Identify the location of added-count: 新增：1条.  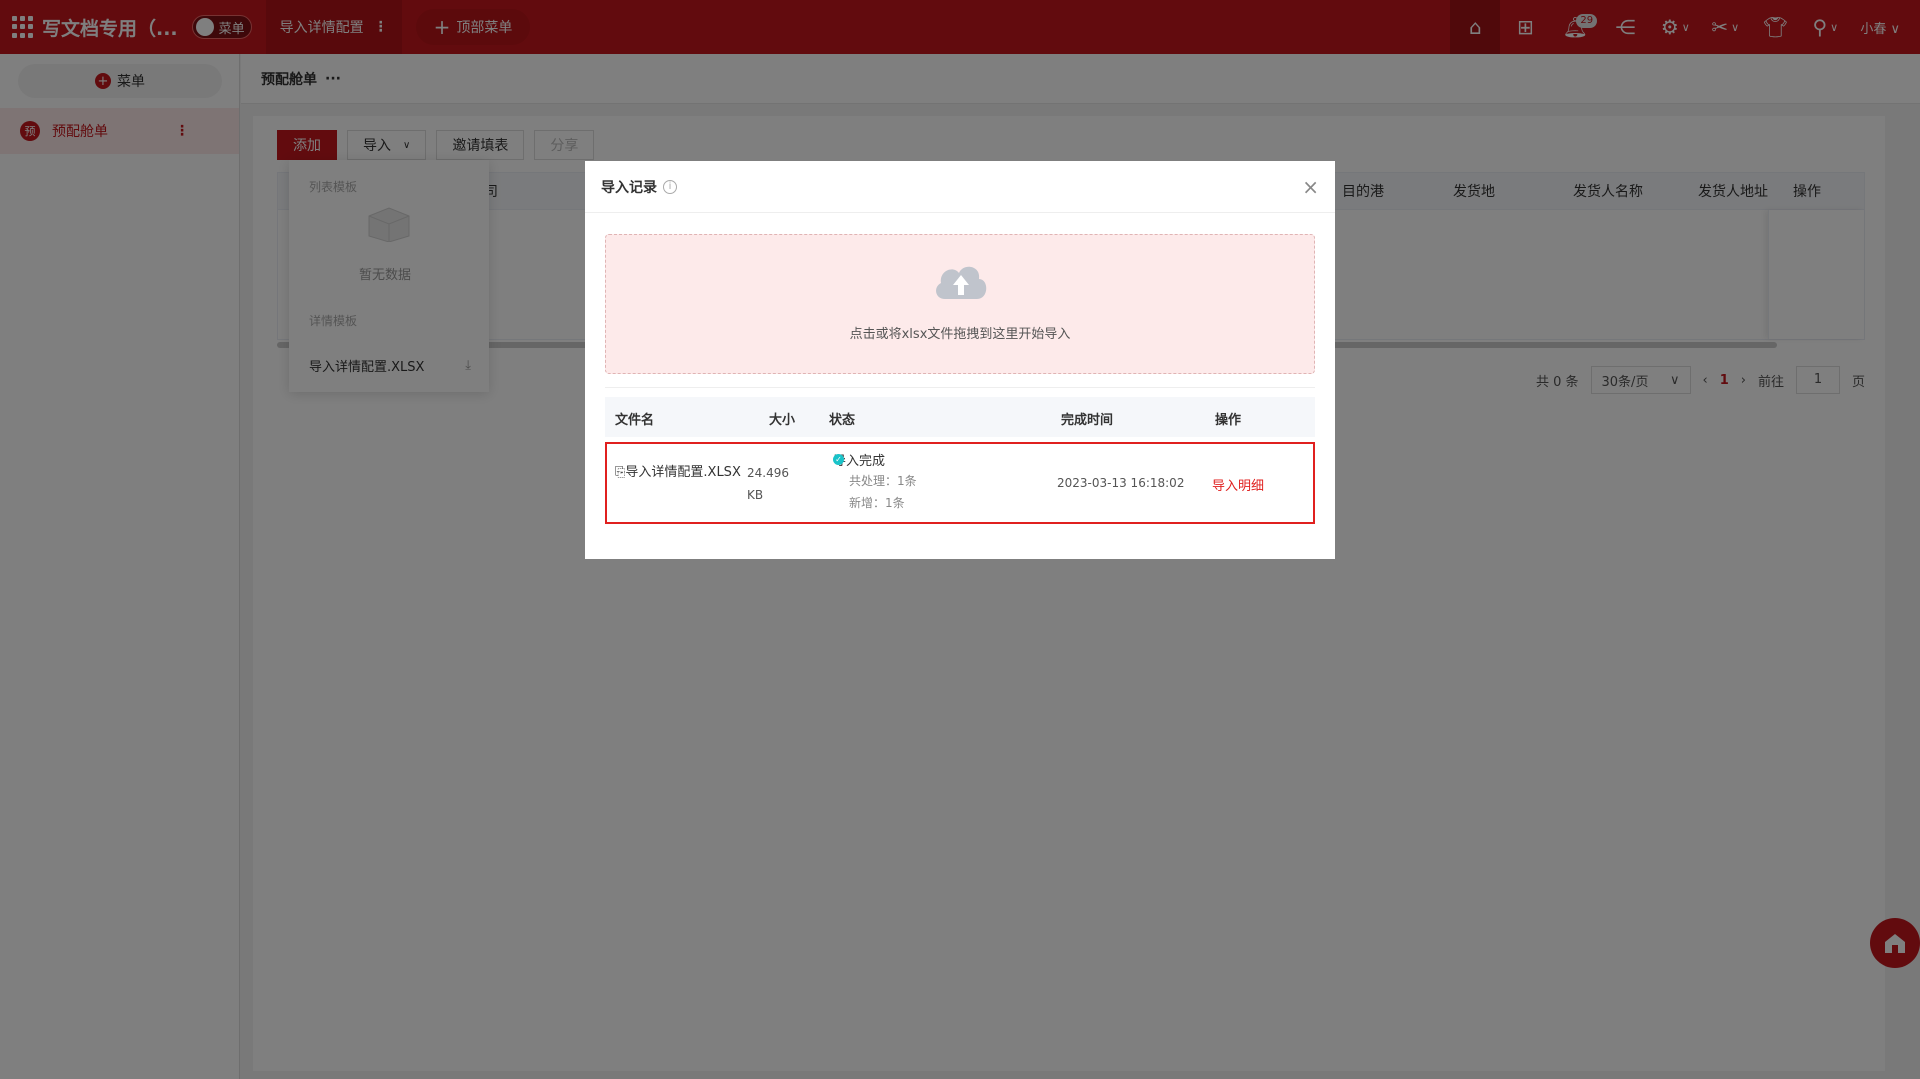
(877, 503).